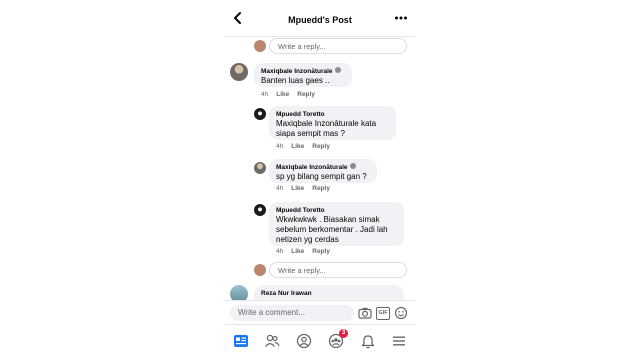 This screenshot has height=360, width=640. I want to click on comment-text: Banten luas gaes .., so click(295, 80).